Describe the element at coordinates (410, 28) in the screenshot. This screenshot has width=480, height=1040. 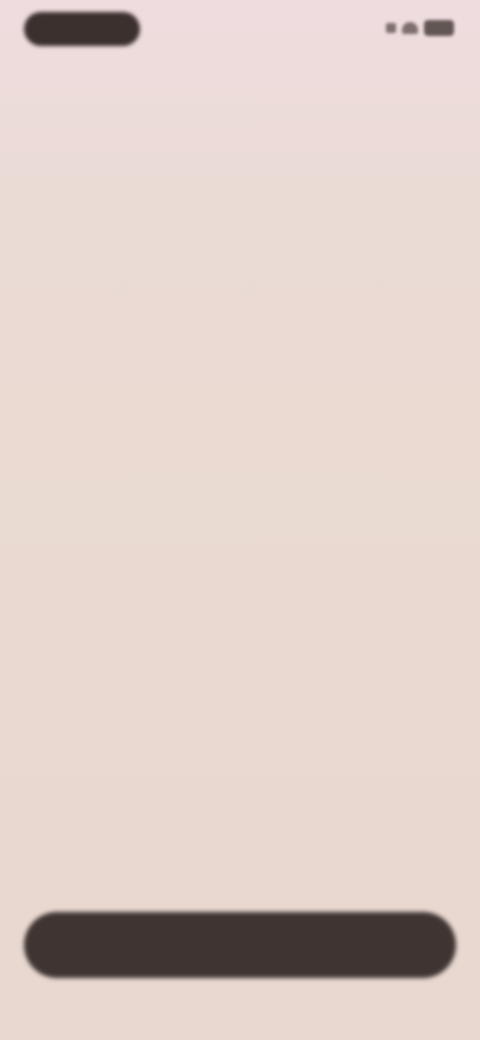
I see `wifi-icon` at that location.